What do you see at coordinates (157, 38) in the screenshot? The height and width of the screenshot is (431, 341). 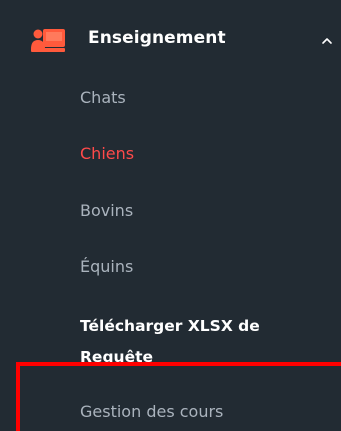 I see `section-title: Enseignement` at bounding box center [157, 38].